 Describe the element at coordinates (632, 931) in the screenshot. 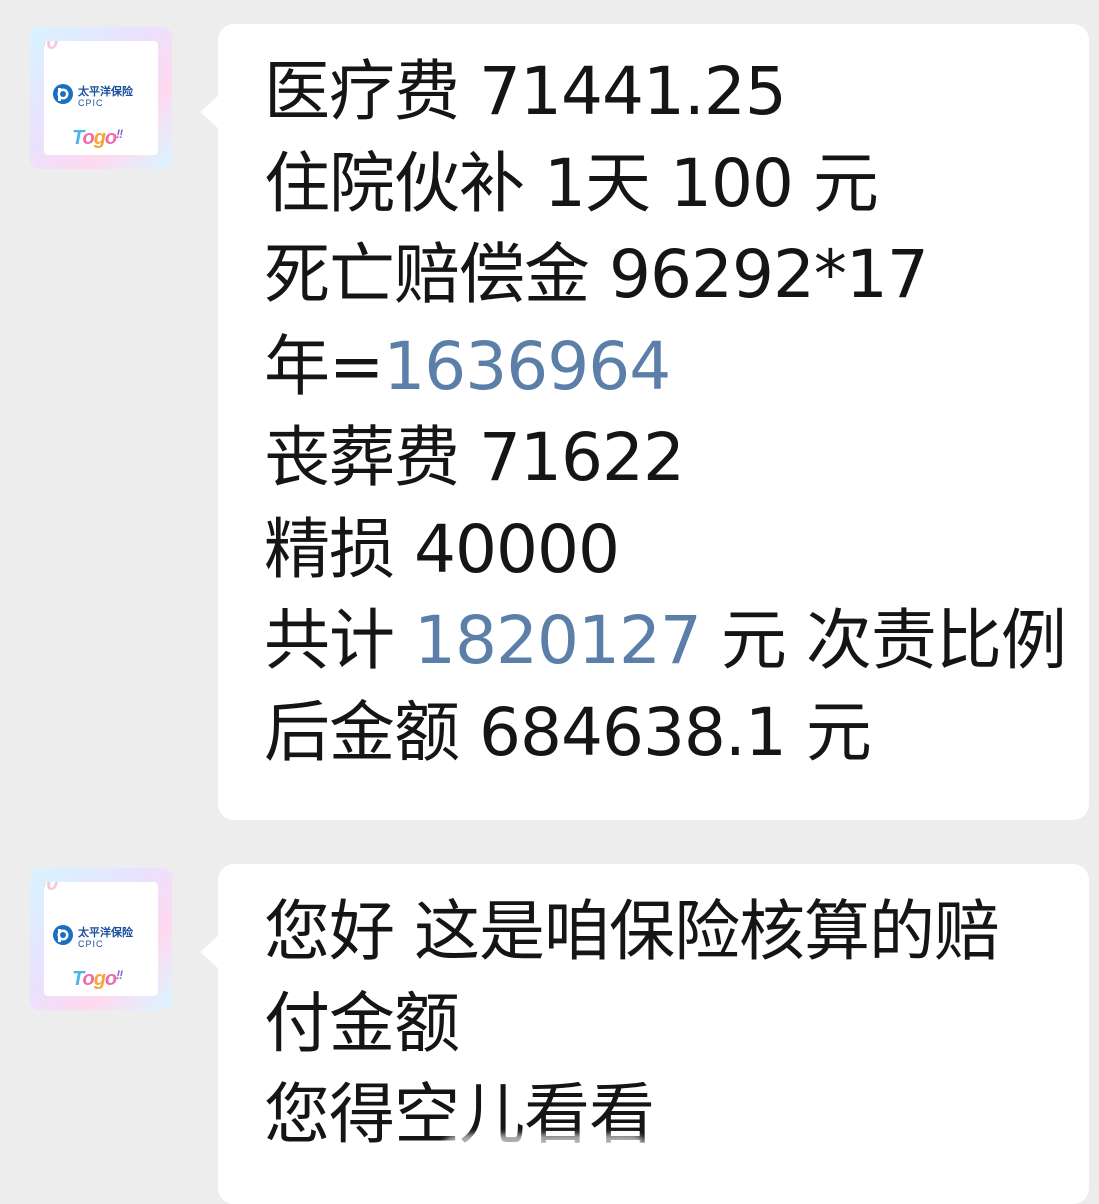

I see `line-text: 您好 这是咱保险核算的赔` at that location.